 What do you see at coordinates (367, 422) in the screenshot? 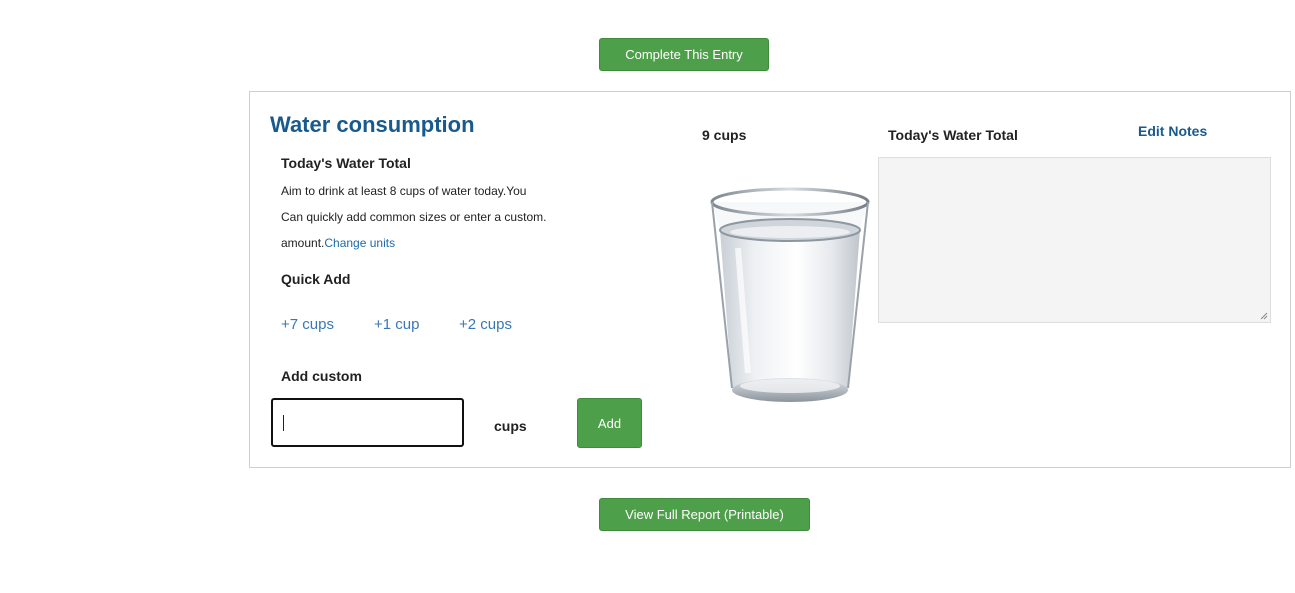
I see `custom-amount-input` at bounding box center [367, 422].